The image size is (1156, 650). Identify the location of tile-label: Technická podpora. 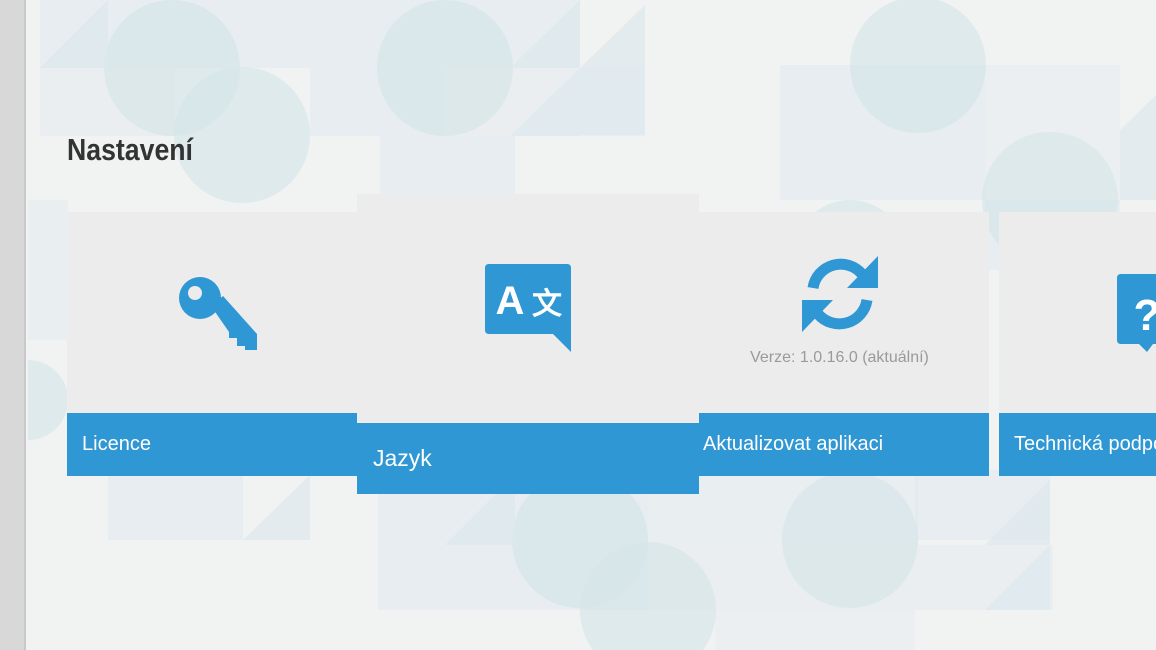
(1085, 444).